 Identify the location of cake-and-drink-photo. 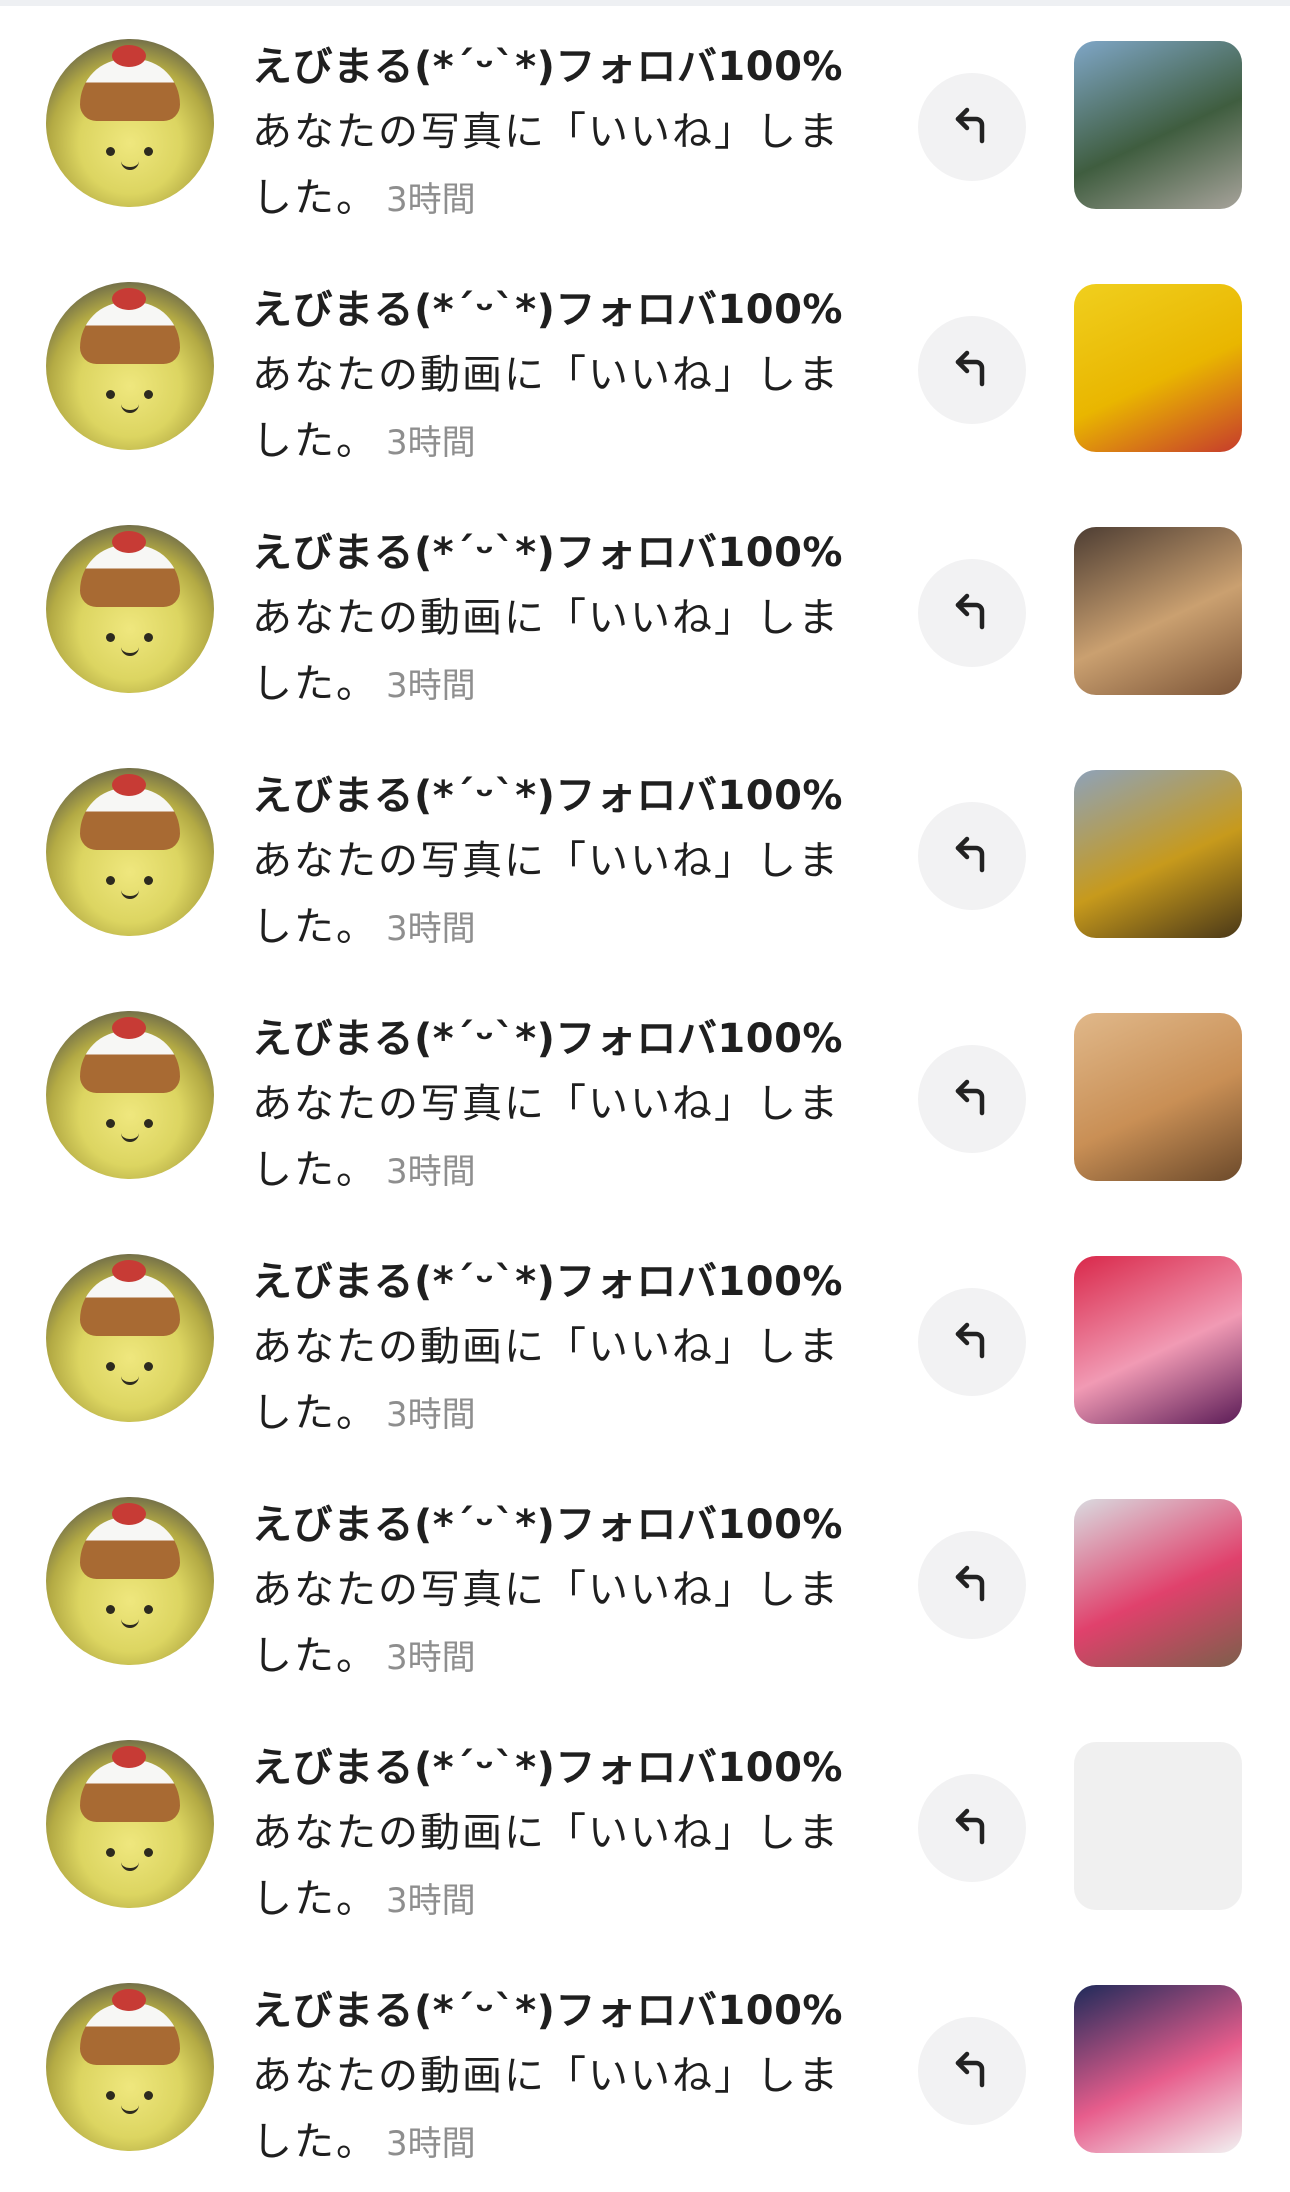
(1158, 1583).